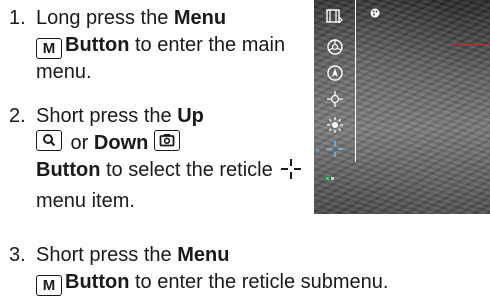 The width and height of the screenshot is (490, 297). Describe the element at coordinates (336, 125) in the screenshot. I see `brightness-icon` at that location.